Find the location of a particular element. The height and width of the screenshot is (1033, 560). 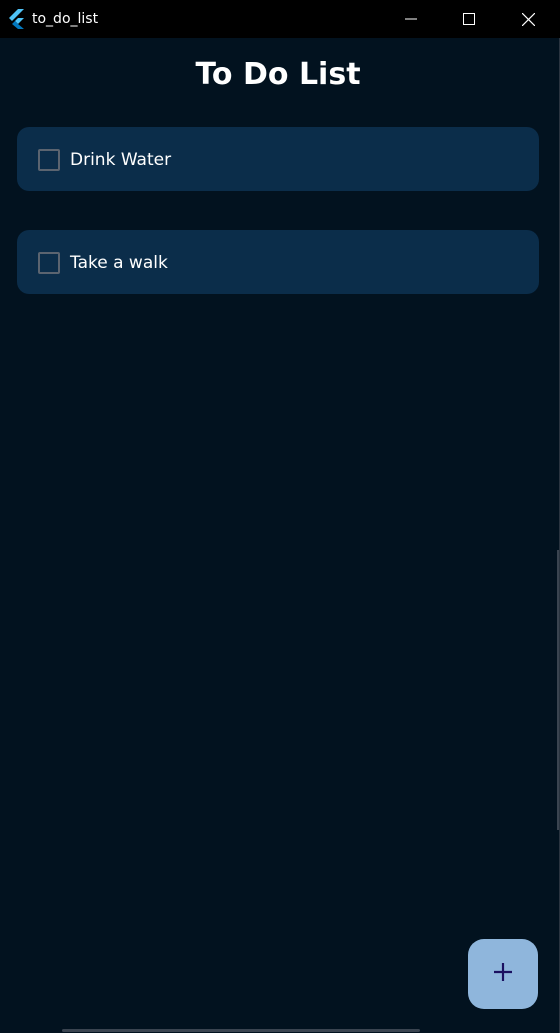

vertical-scrollbar is located at coordinates (558, 690).